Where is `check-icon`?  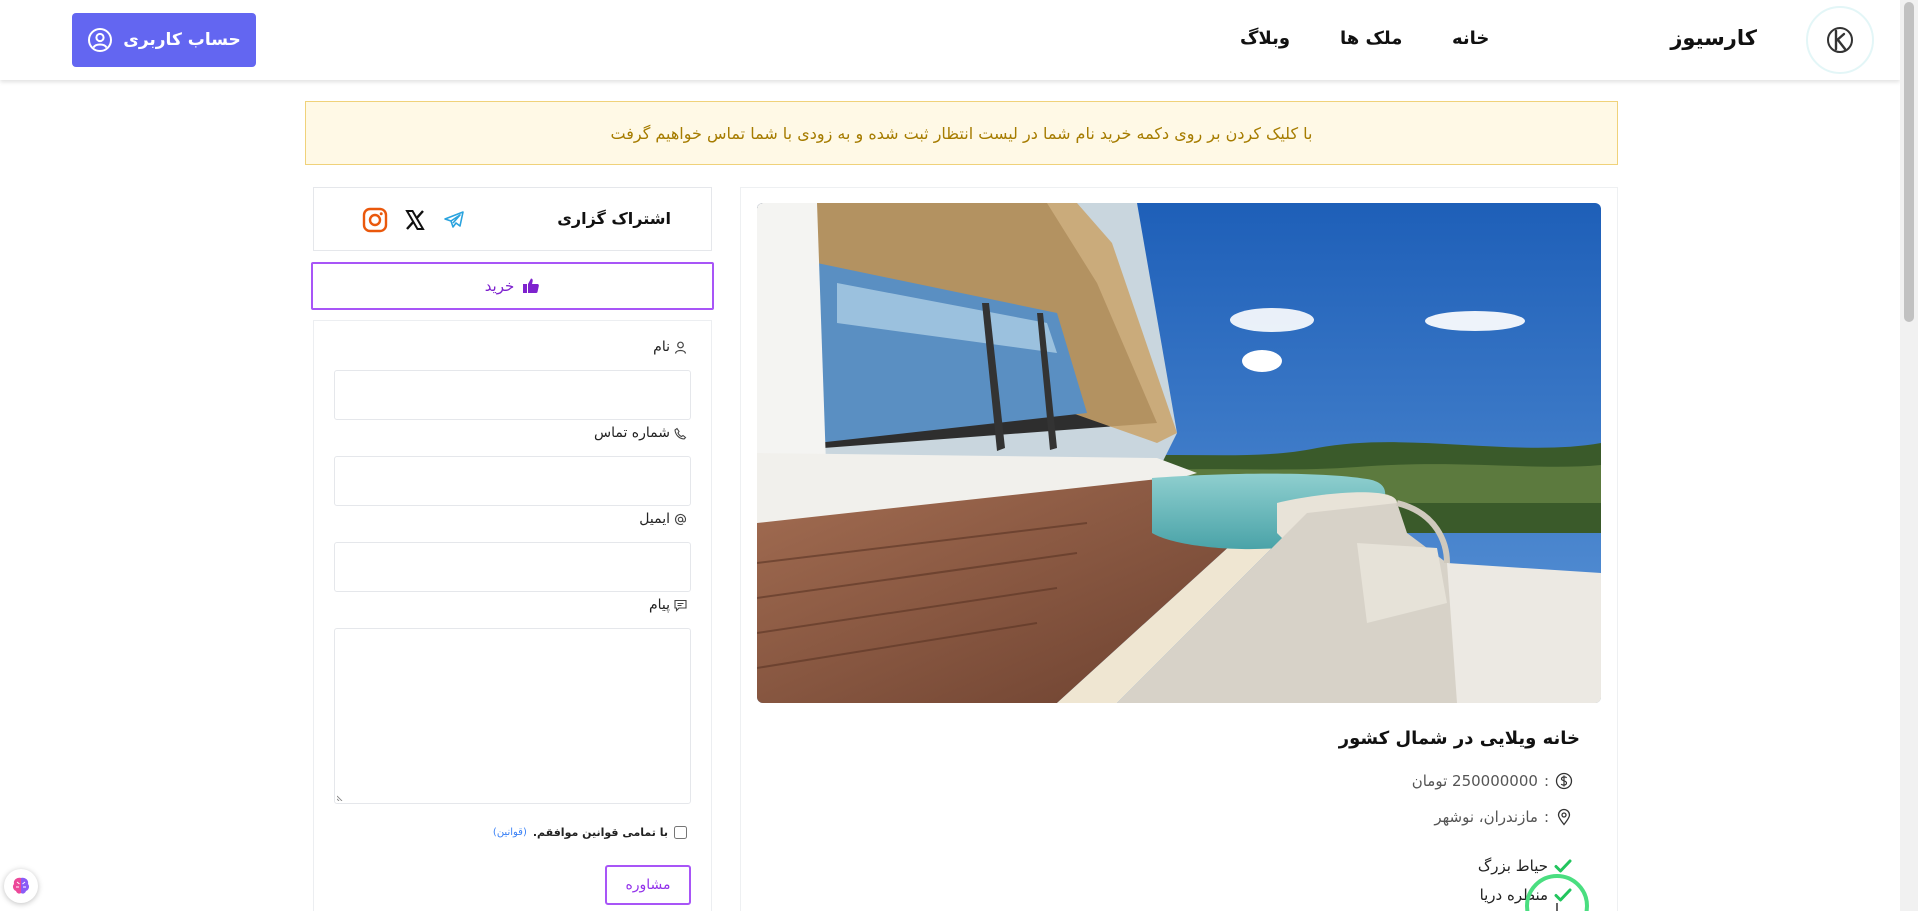 check-icon is located at coordinates (1563, 866).